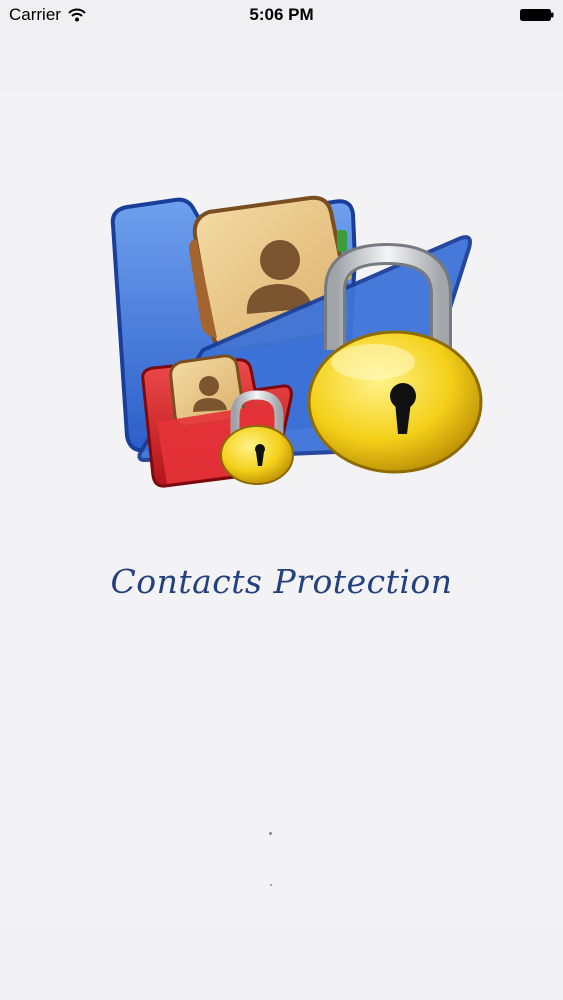 Image resolution: width=563 pixels, height=1000 pixels. What do you see at coordinates (537, 15) in the screenshot?
I see `battery-icon` at bounding box center [537, 15].